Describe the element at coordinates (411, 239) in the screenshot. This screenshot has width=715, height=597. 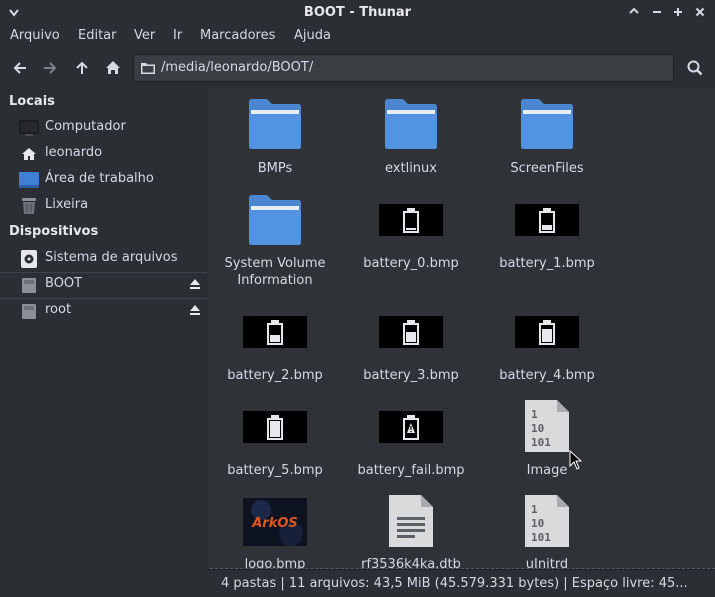
I see `file-item: battery_0.bmp` at that location.